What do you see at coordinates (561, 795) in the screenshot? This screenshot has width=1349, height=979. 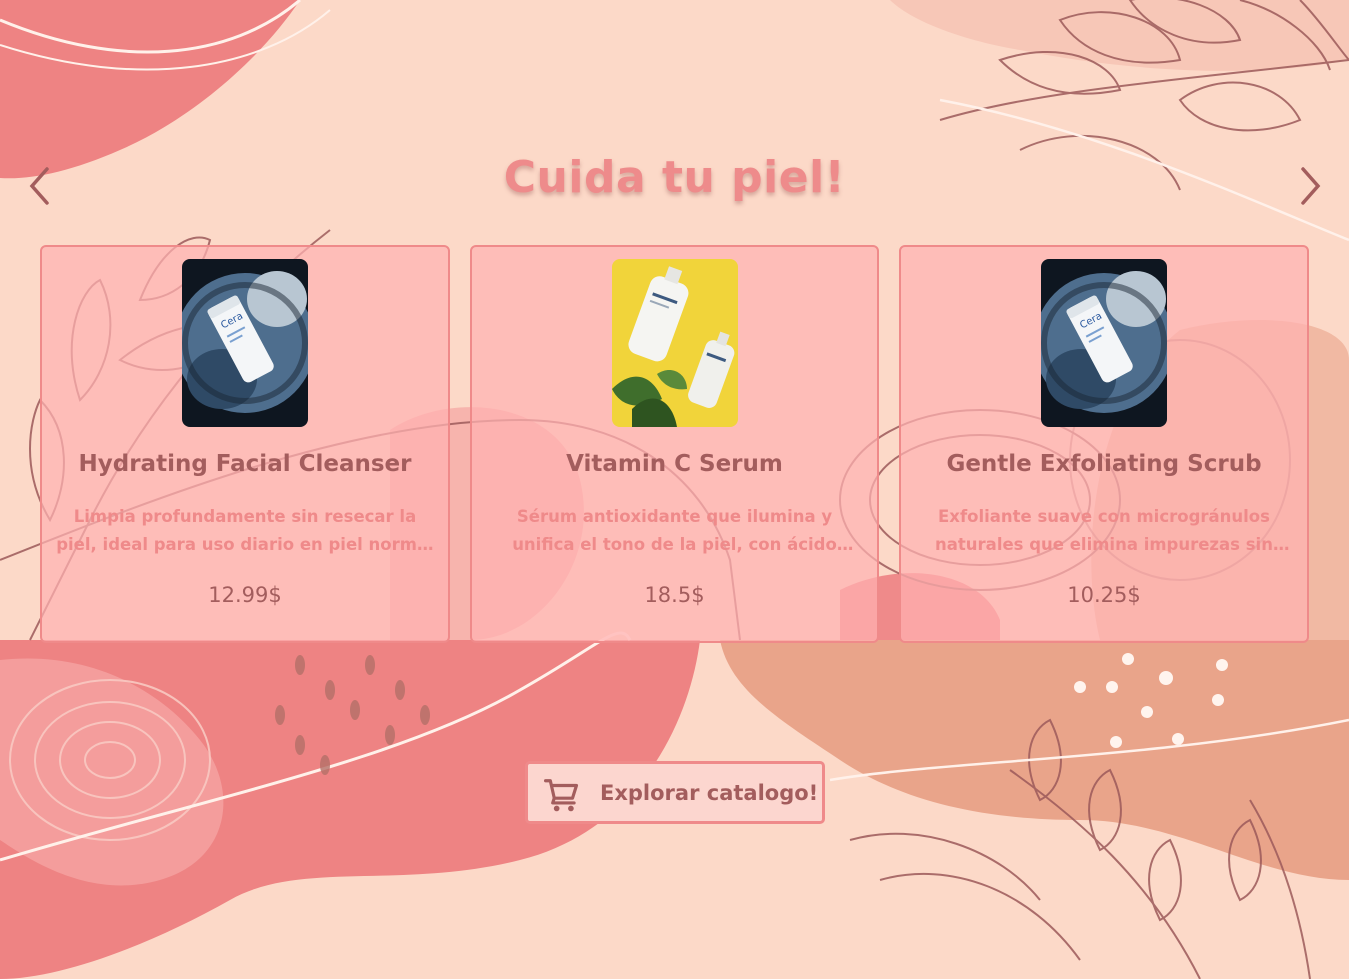 I see `shopping-cart-icon` at bounding box center [561, 795].